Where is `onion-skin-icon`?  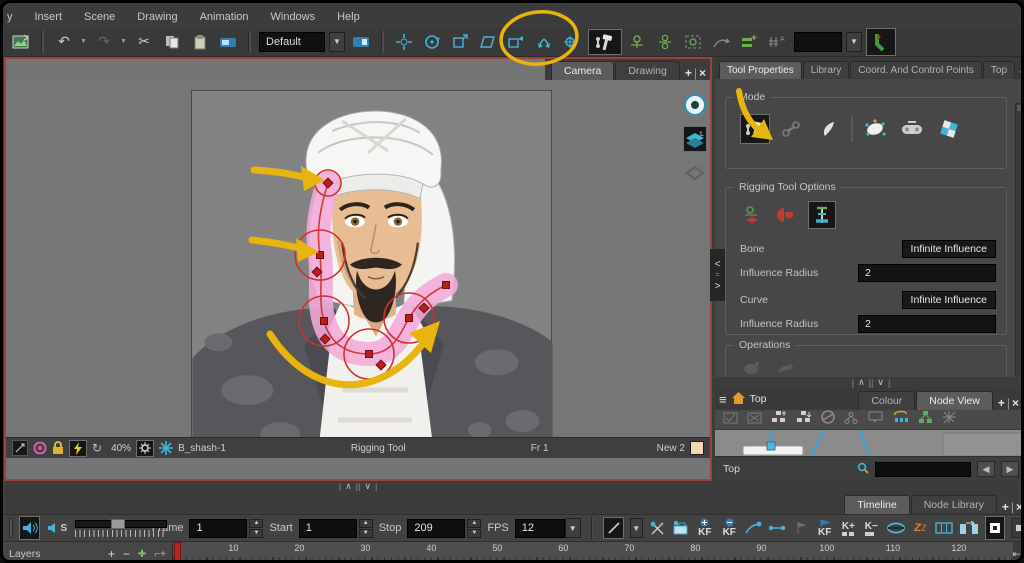
onion-skin-icon is located at coordinates (40, 448).